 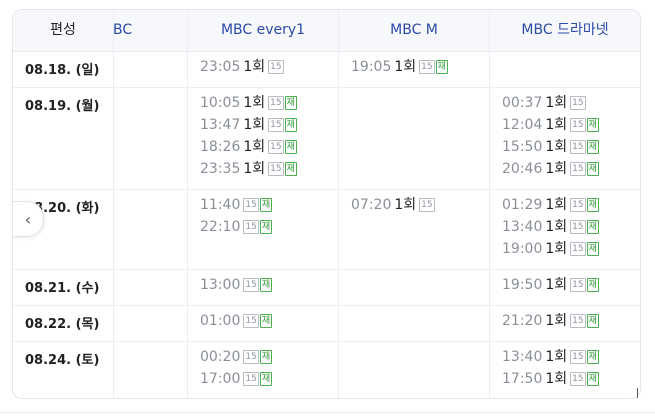 I want to click on schedule-cell: 13:40 1회 15 재 17:50 1회 15 재, so click(x=551, y=368).